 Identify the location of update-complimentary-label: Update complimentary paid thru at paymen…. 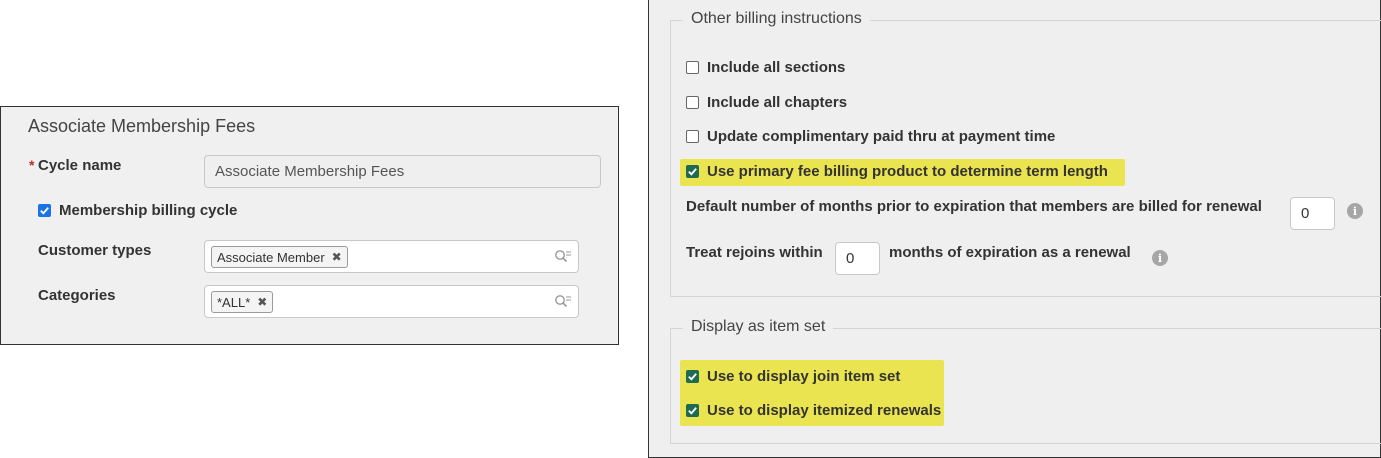
(881, 136).